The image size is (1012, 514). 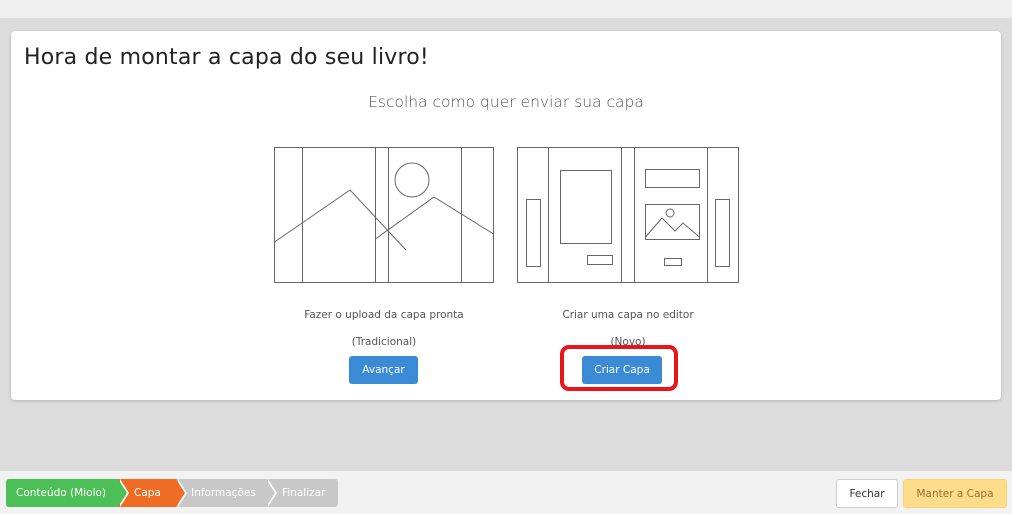 What do you see at coordinates (506, 9) in the screenshot?
I see `top-bar` at bounding box center [506, 9].